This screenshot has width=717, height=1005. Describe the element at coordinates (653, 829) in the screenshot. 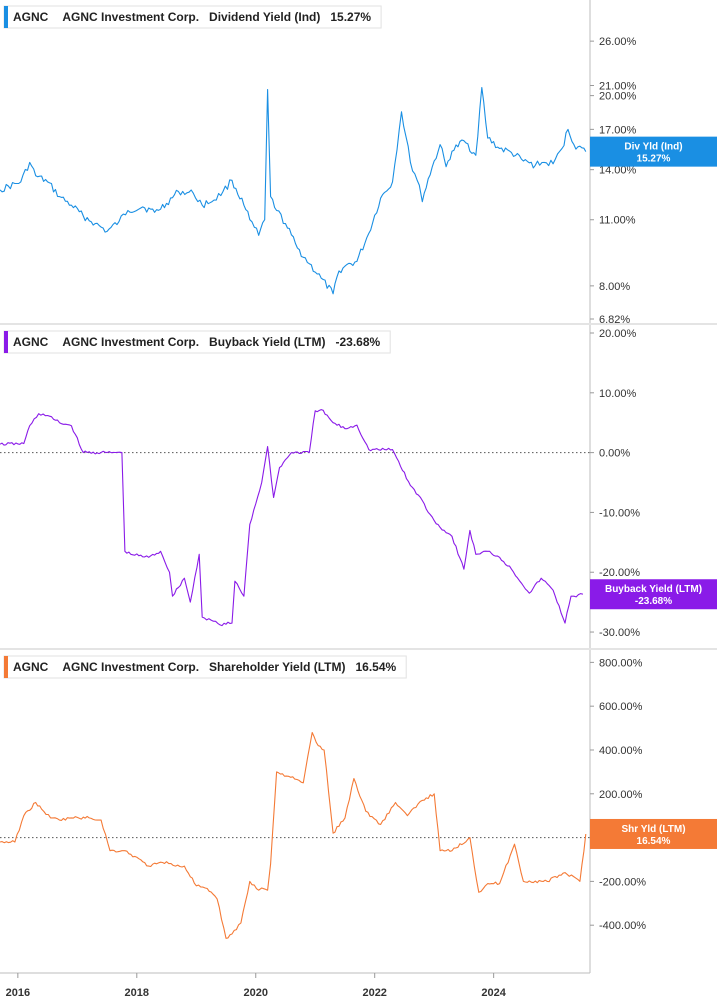

I see `value-tag-label: Shr Yld (LTM)` at that location.